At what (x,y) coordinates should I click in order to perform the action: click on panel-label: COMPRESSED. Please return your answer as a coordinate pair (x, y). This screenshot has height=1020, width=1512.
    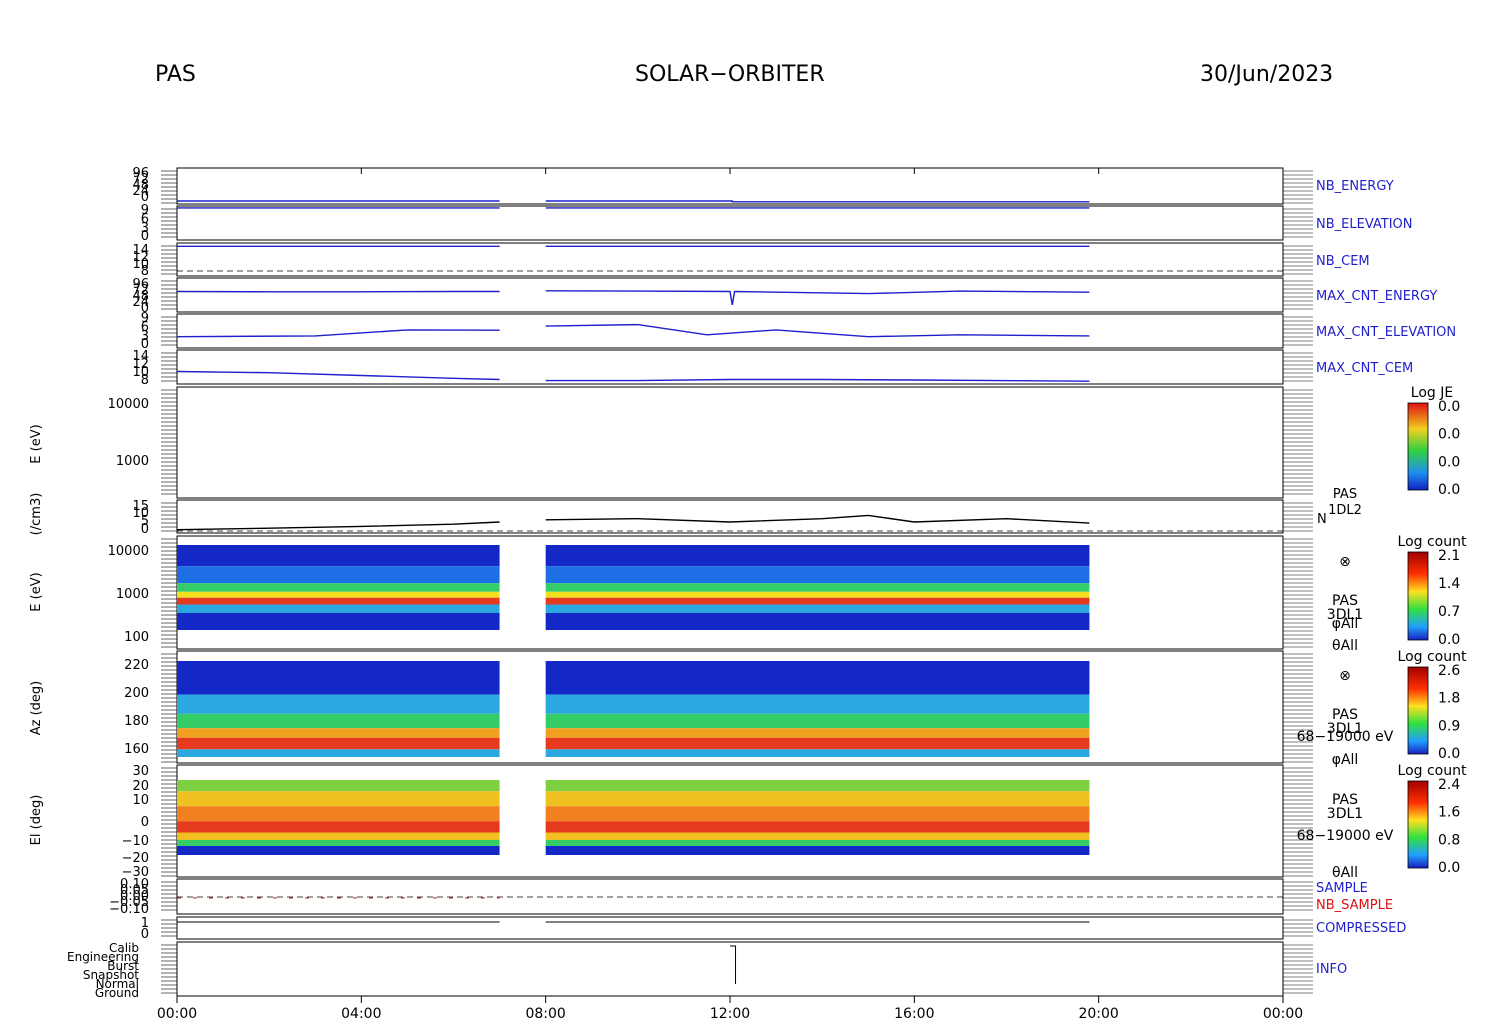
    Looking at the image, I should click on (1361, 928).